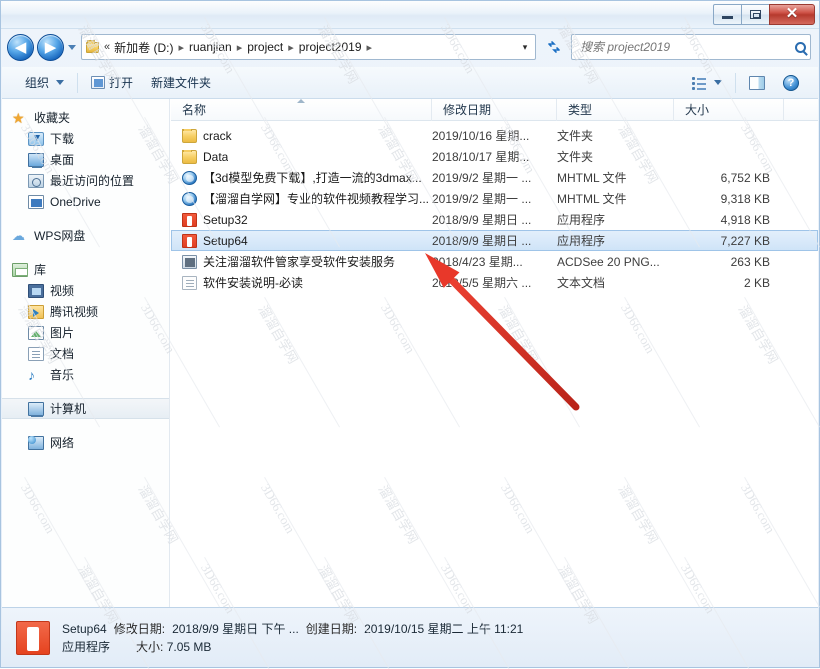  I want to click on sidebar-item-network: 网络, so click(85, 442).